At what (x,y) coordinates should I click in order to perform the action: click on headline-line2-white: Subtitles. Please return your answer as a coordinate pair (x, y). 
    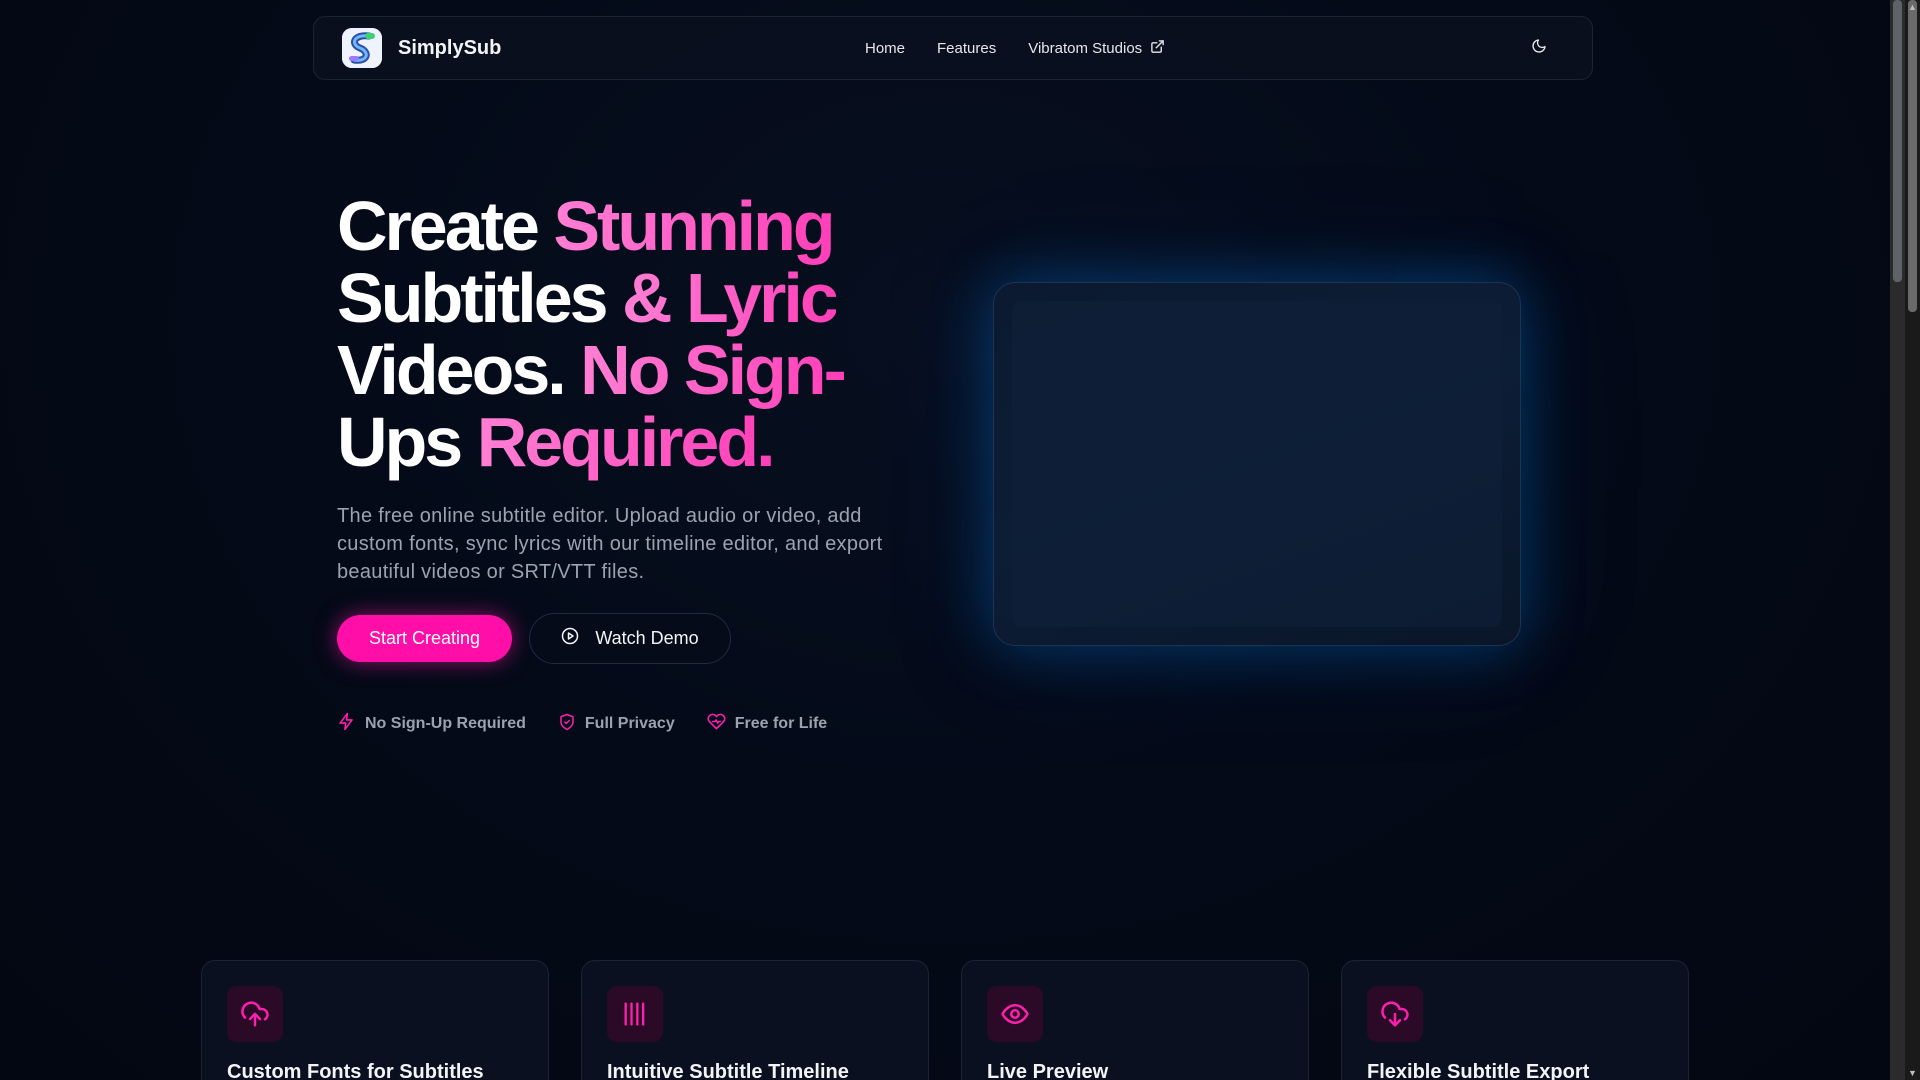
    Looking at the image, I should click on (480, 298).